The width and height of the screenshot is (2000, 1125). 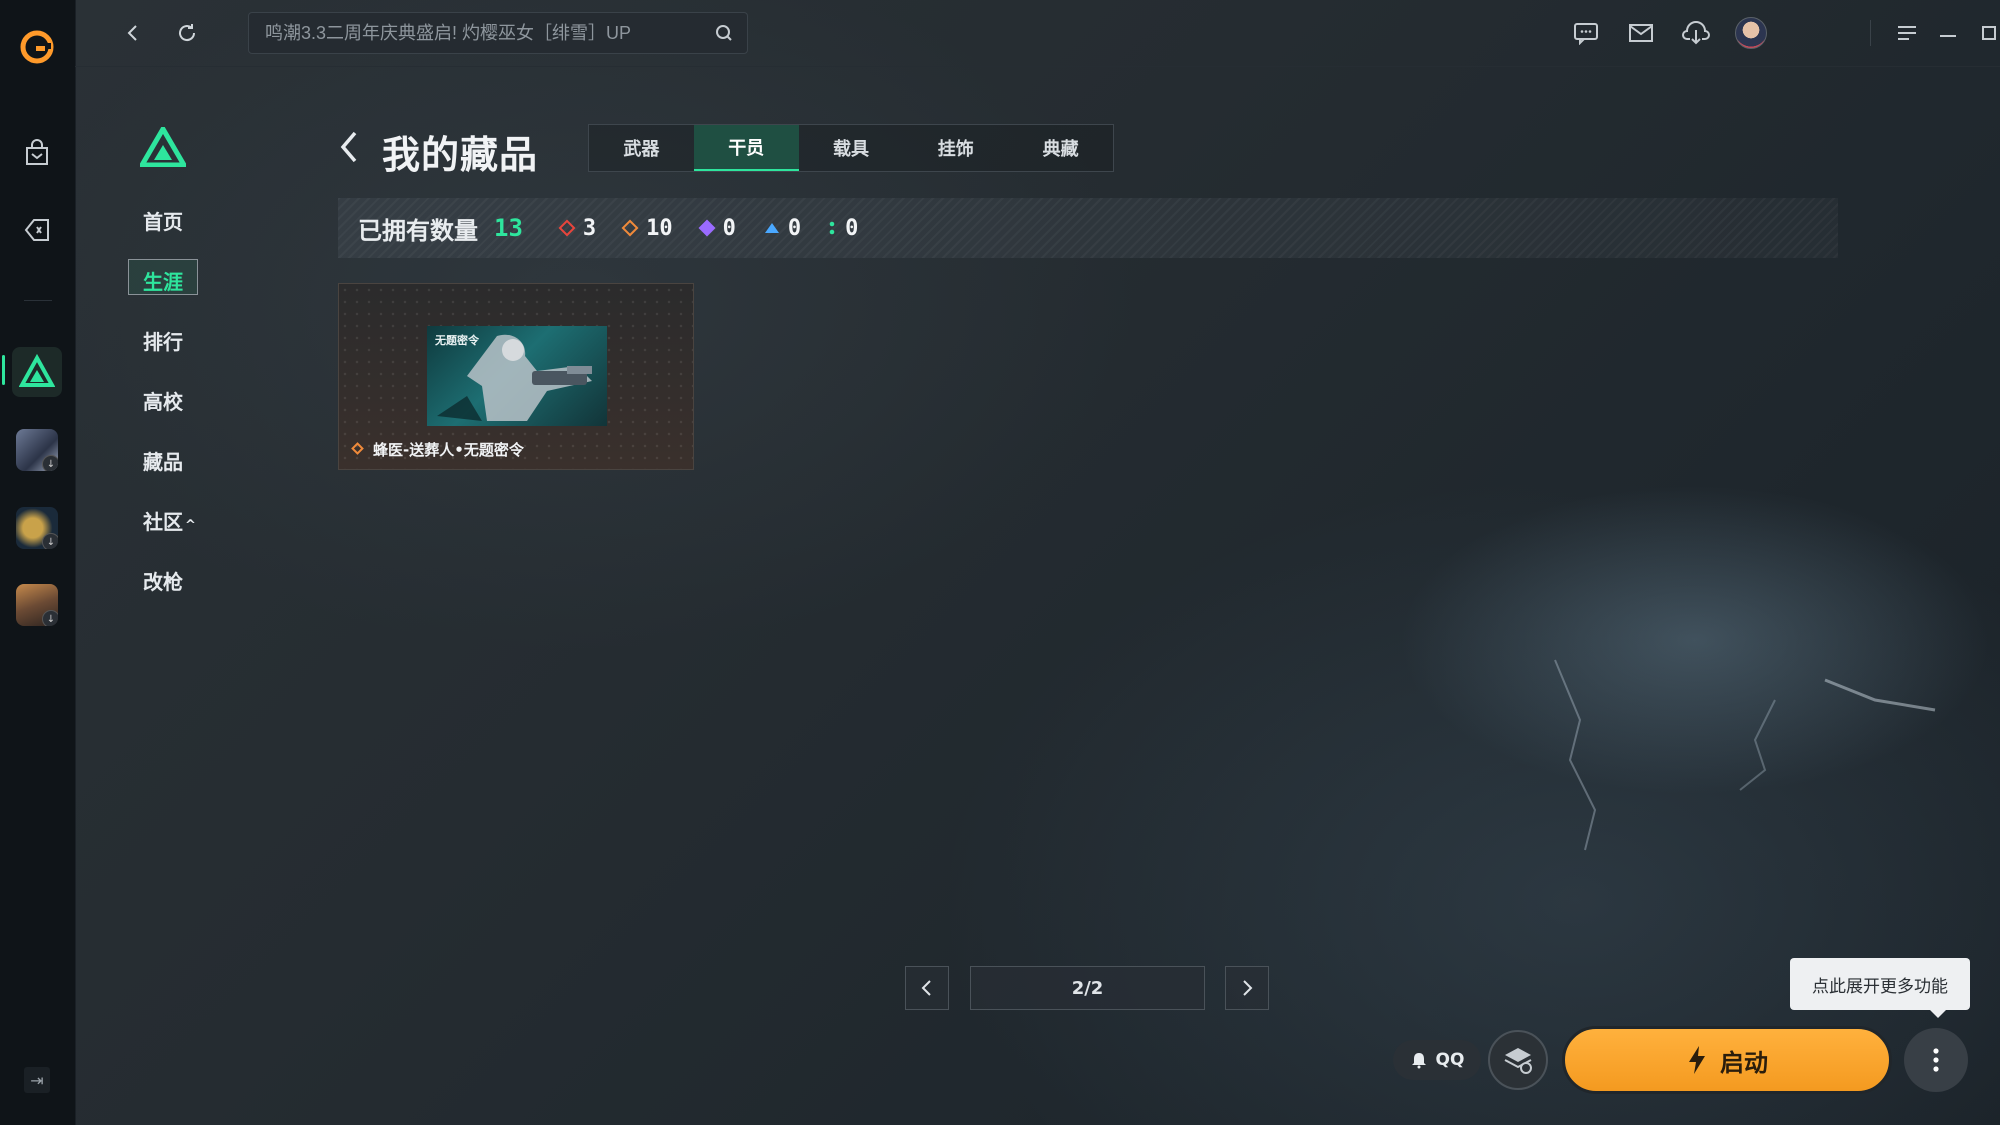 I want to click on search-bar, so click(x=498, y=33).